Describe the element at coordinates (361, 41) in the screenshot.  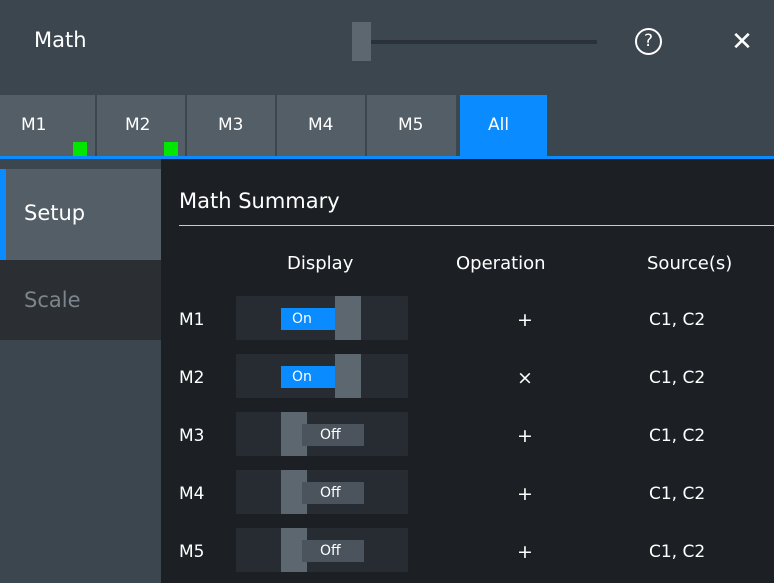
I see `transparency-slider-handle` at that location.